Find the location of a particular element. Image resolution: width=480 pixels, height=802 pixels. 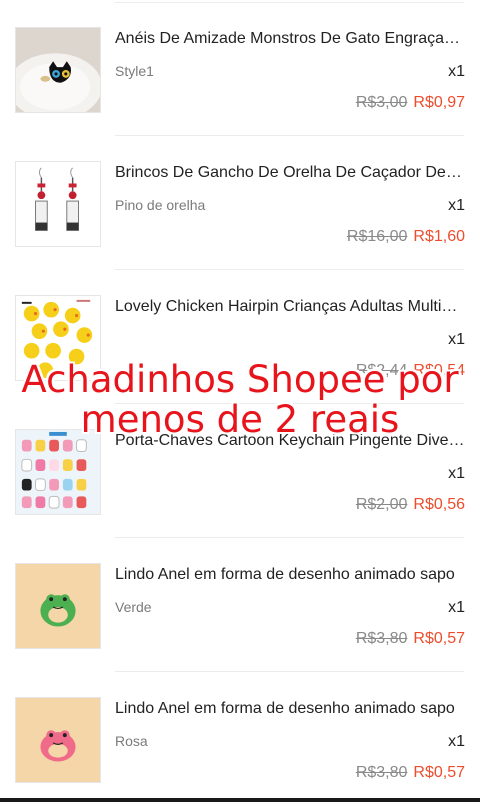

green-frog-ring-image is located at coordinates (58, 606).